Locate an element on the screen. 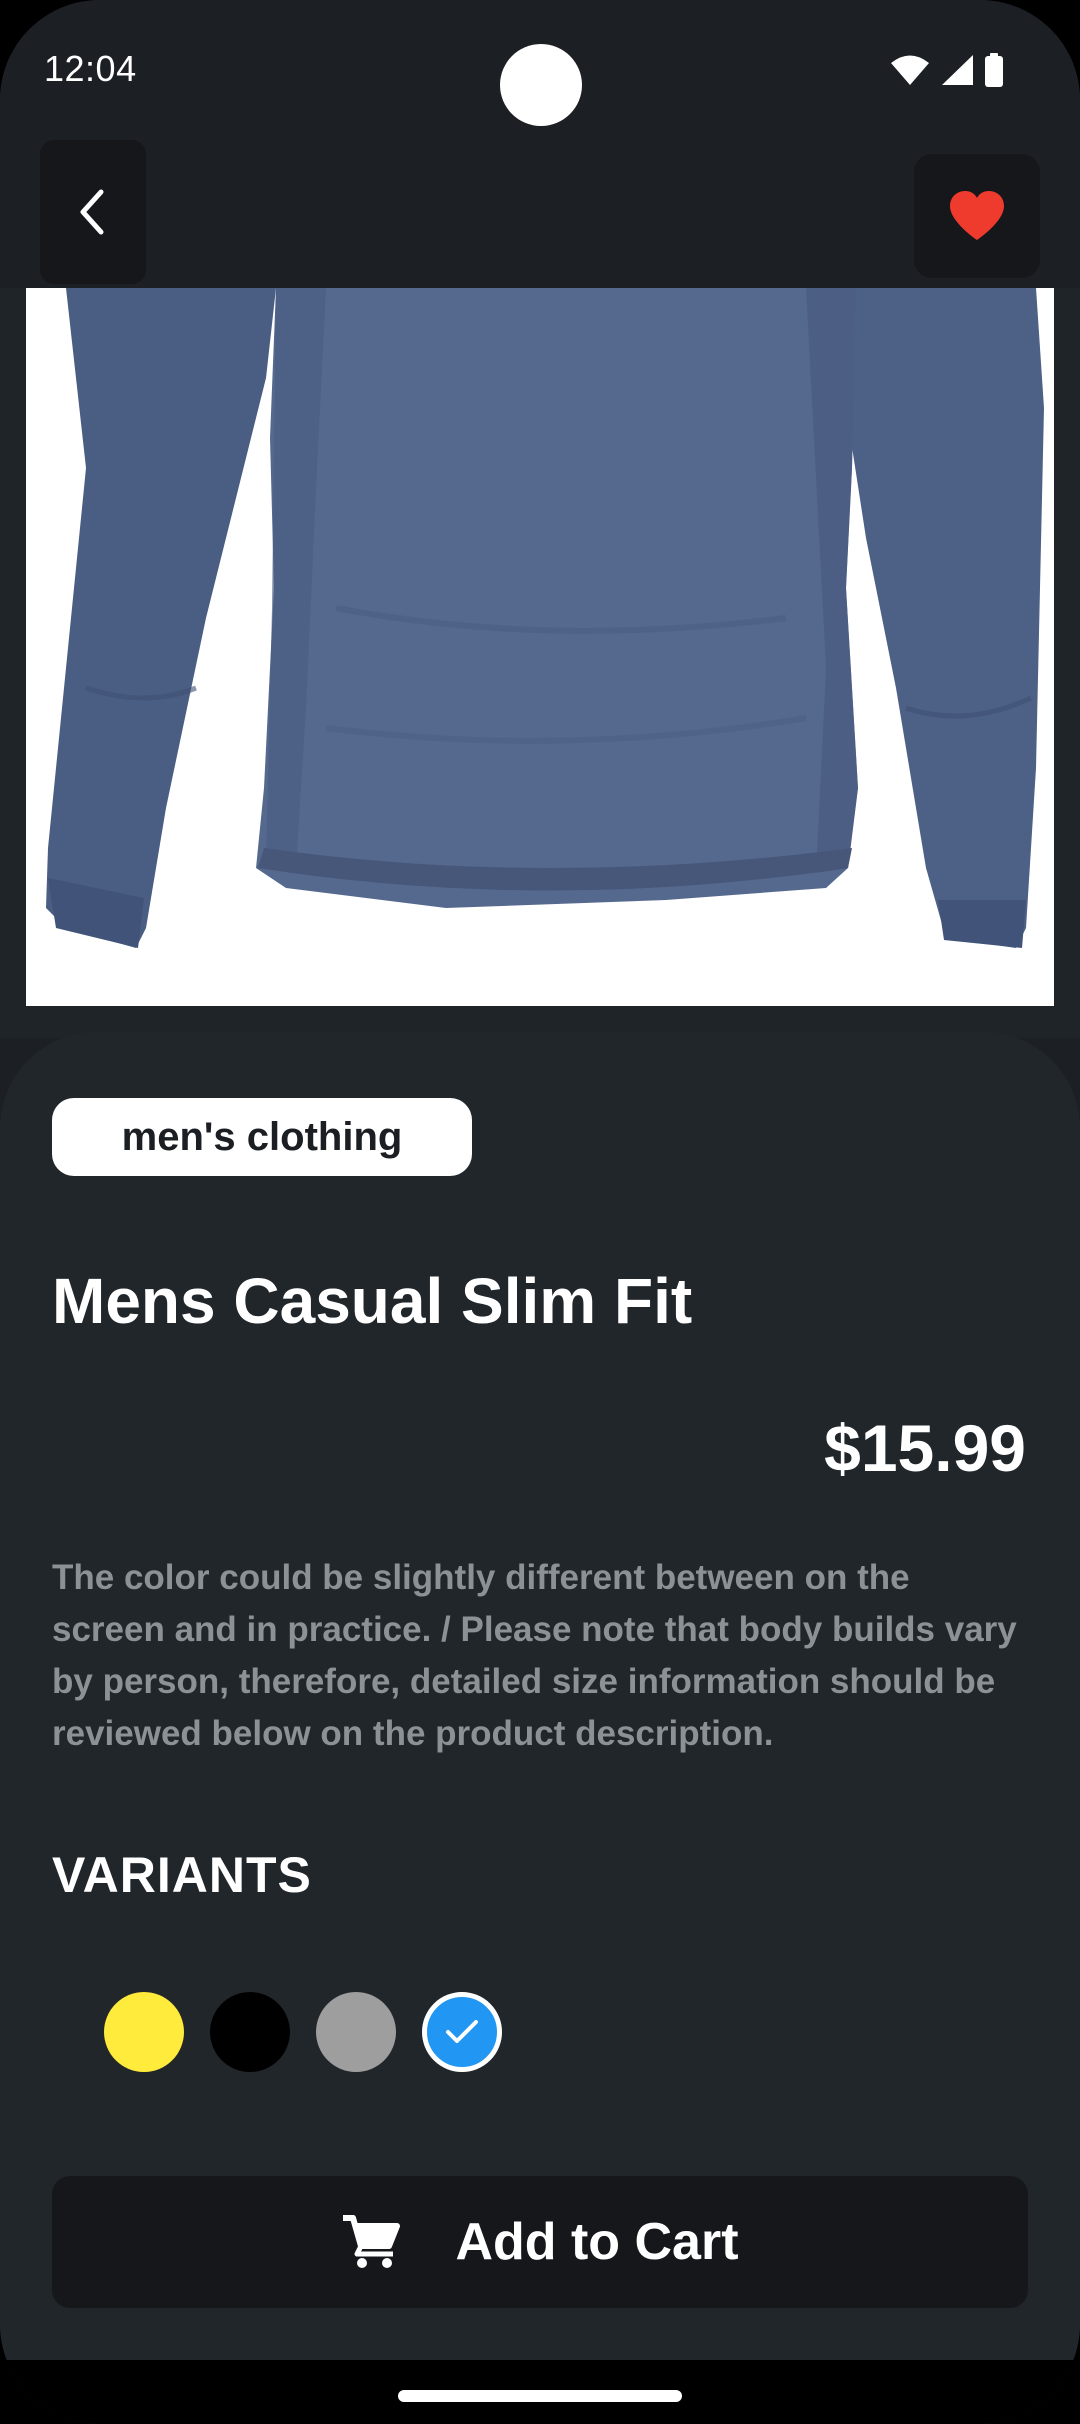 The image size is (1080, 2424). variants-heading: VARIANTS is located at coordinates (182, 1875).